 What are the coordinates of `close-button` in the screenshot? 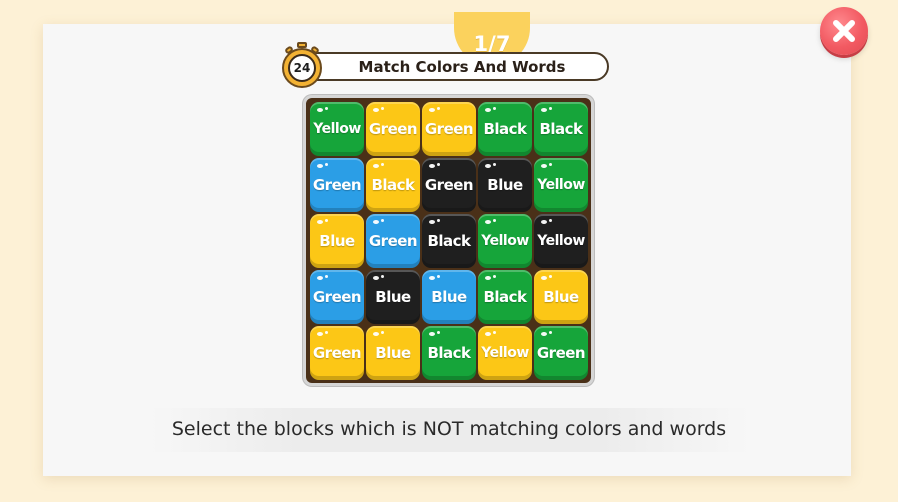 It's located at (844, 31).